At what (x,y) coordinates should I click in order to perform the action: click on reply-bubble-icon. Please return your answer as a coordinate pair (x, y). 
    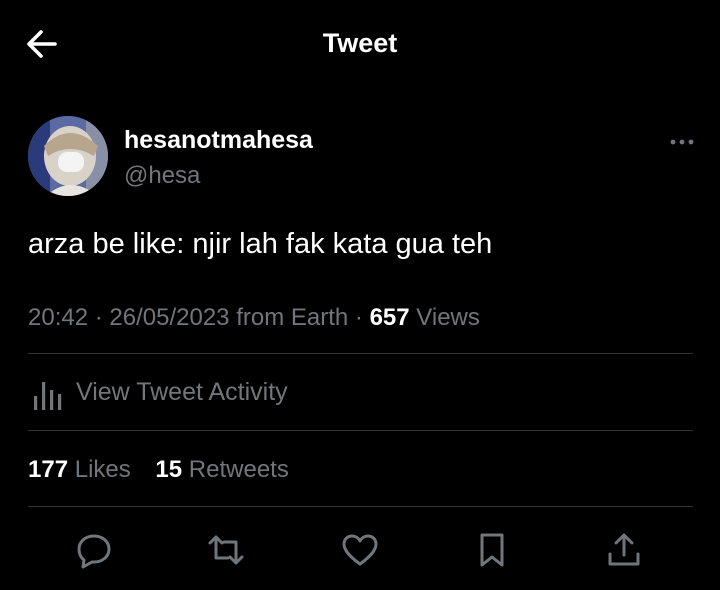
    Looking at the image, I should click on (94, 551).